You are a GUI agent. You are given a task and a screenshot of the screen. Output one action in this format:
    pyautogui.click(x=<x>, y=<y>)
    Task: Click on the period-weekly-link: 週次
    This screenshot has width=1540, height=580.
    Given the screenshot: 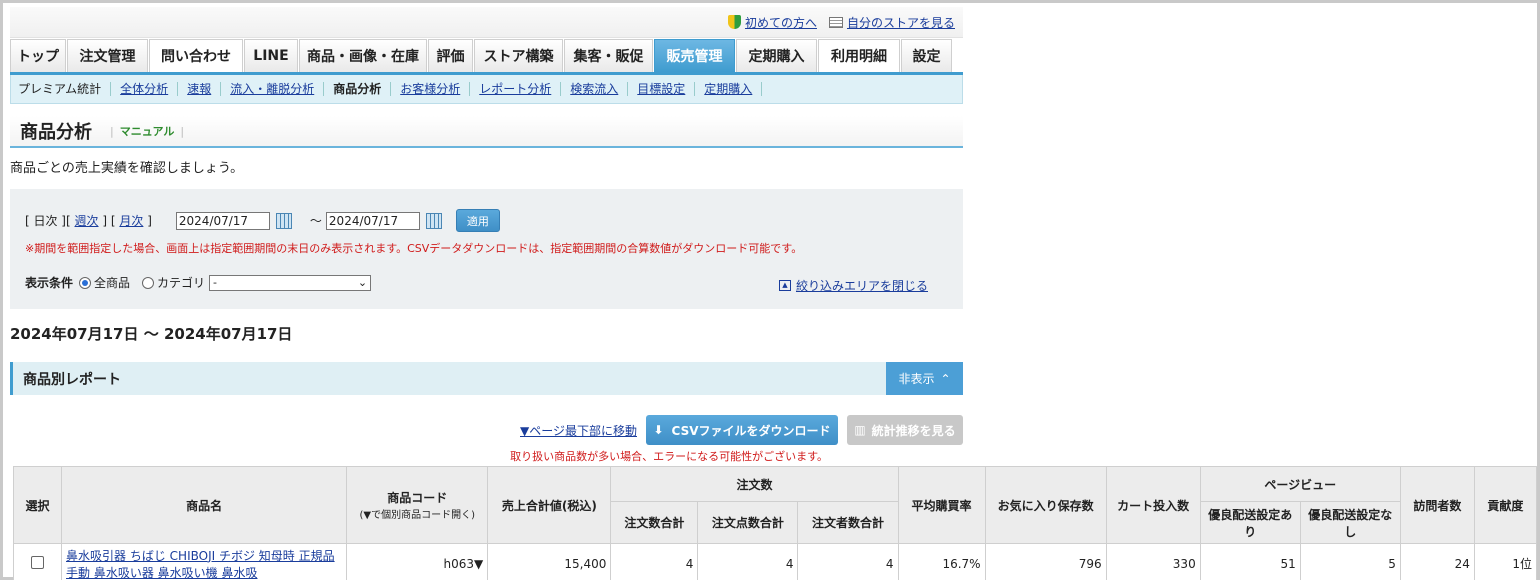 What is the action you would take?
    pyautogui.click(x=87, y=221)
    